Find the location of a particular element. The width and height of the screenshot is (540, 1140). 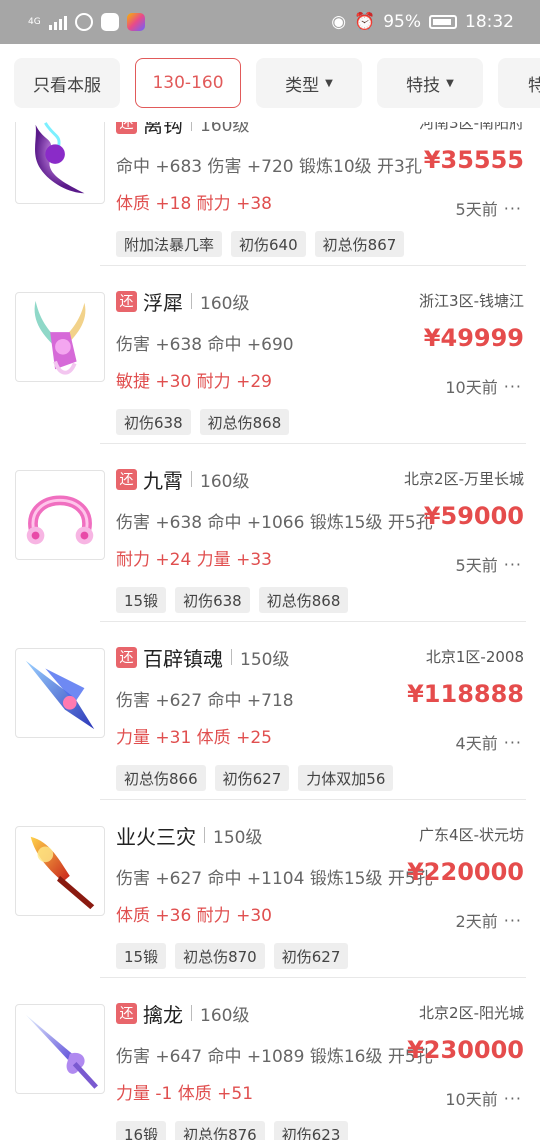

item-title-row: 还 离钩 160级 is located at coordinates (183, 129).